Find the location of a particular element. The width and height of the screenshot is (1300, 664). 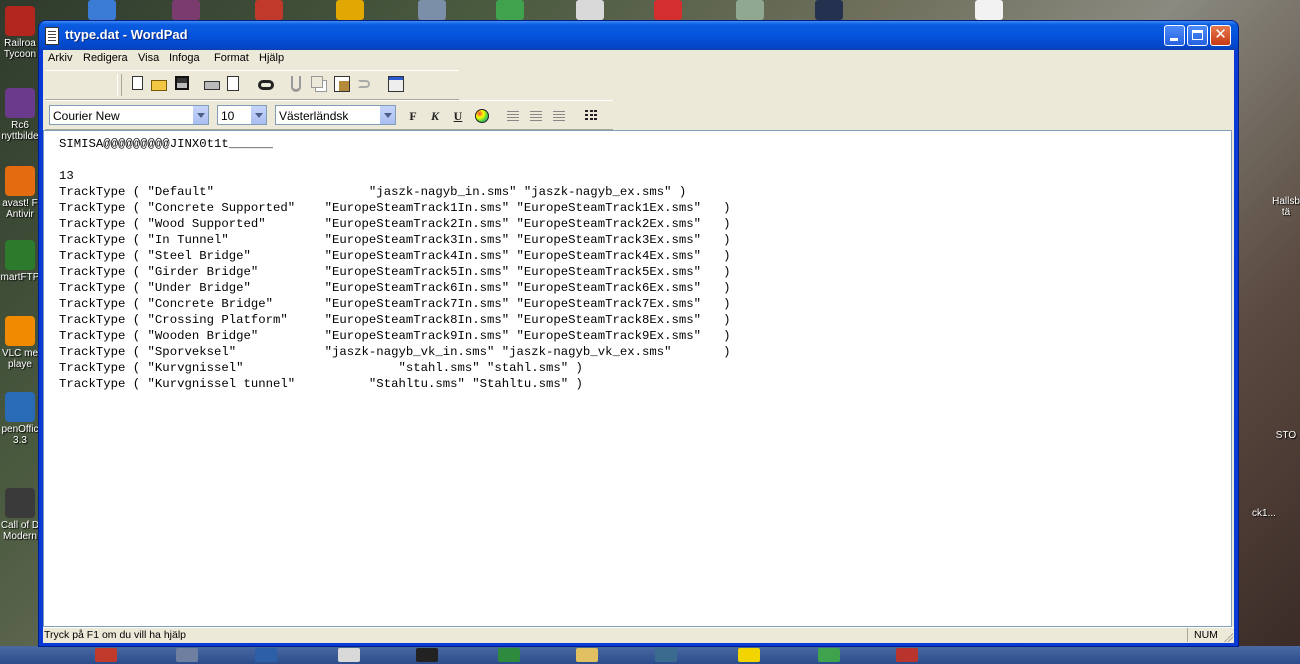

desktop-shortcut-right-1: Hallsb tä is located at coordinates (1281, 207).